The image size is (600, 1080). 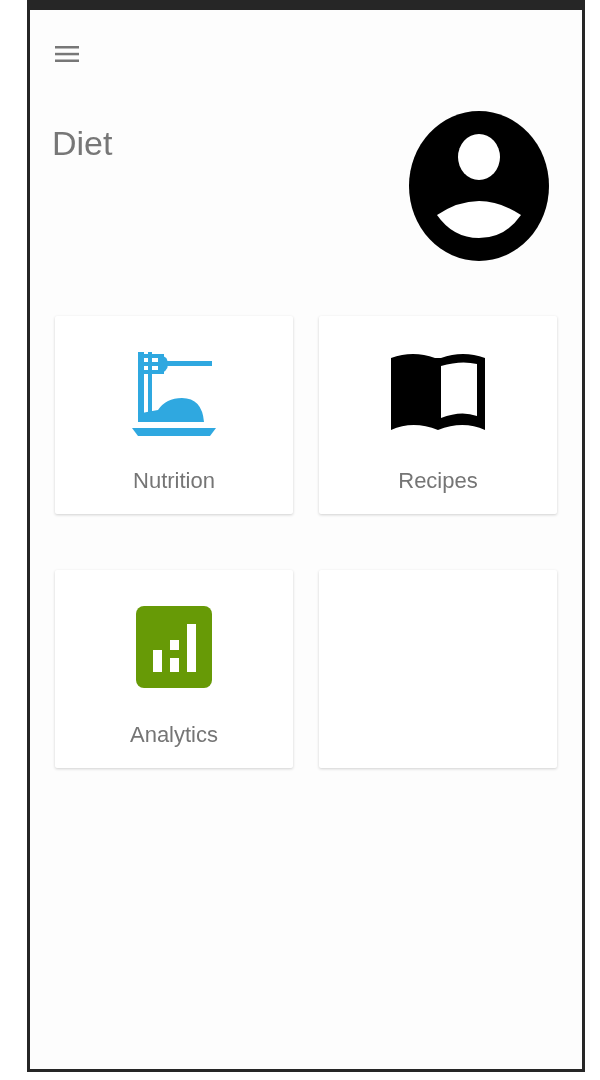 What do you see at coordinates (174, 647) in the screenshot?
I see `bar-chart-icon` at bounding box center [174, 647].